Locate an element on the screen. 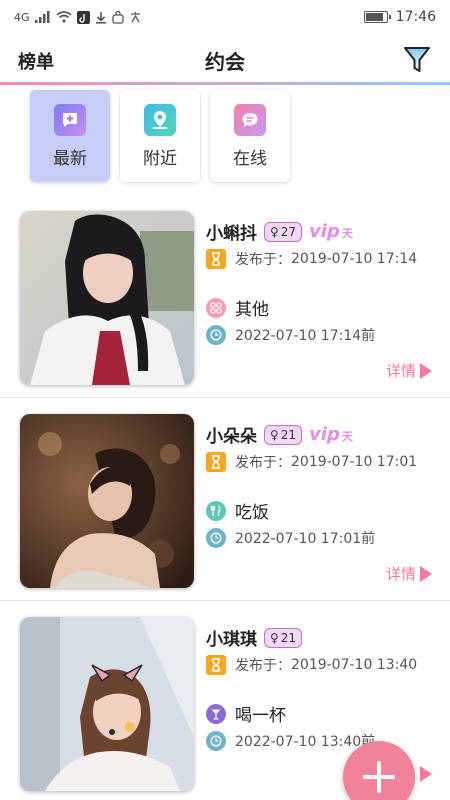  location-pin-icon is located at coordinates (160, 119).